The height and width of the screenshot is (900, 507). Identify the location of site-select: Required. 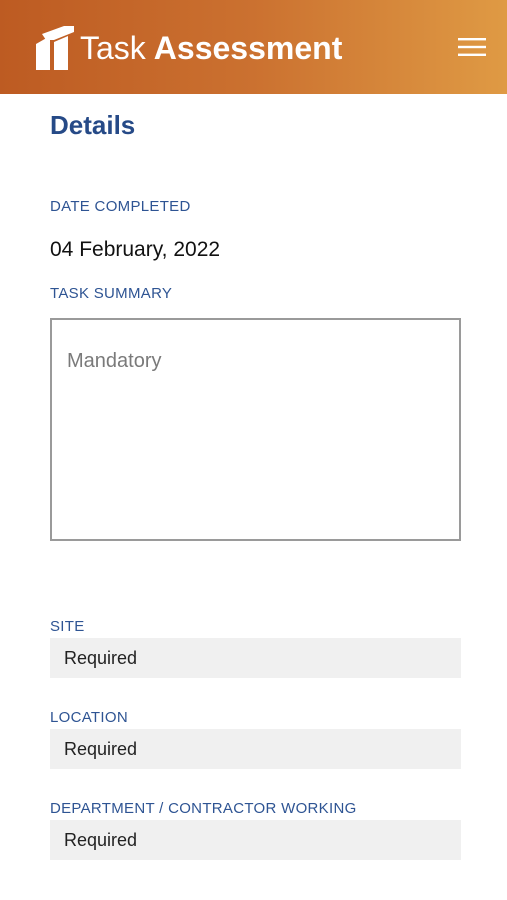
(255, 658).